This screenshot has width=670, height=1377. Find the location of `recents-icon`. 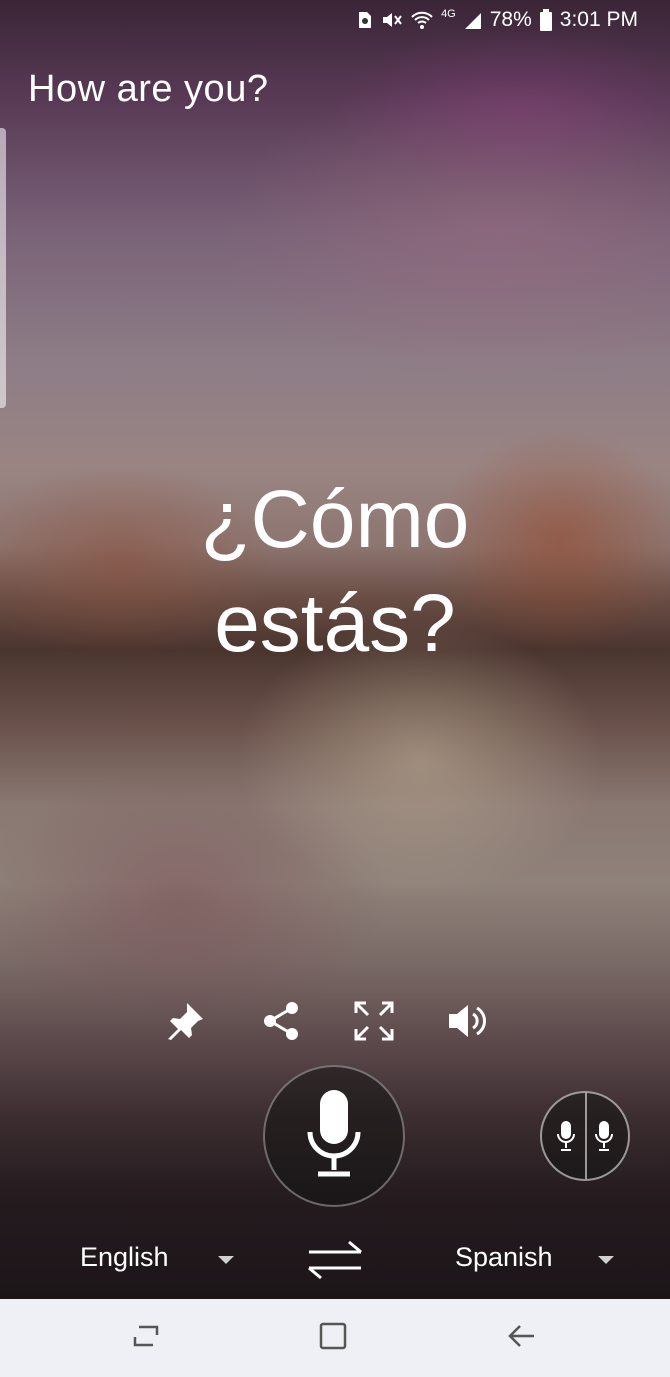

recents-icon is located at coordinates (146, 1338).